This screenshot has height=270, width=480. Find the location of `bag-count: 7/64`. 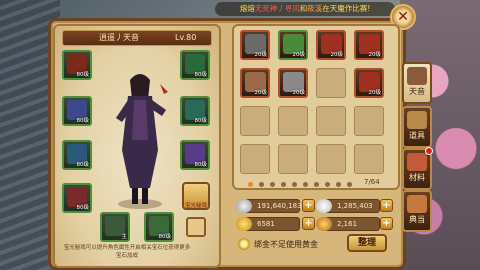

bag-count: 7/64 is located at coordinates (372, 182).